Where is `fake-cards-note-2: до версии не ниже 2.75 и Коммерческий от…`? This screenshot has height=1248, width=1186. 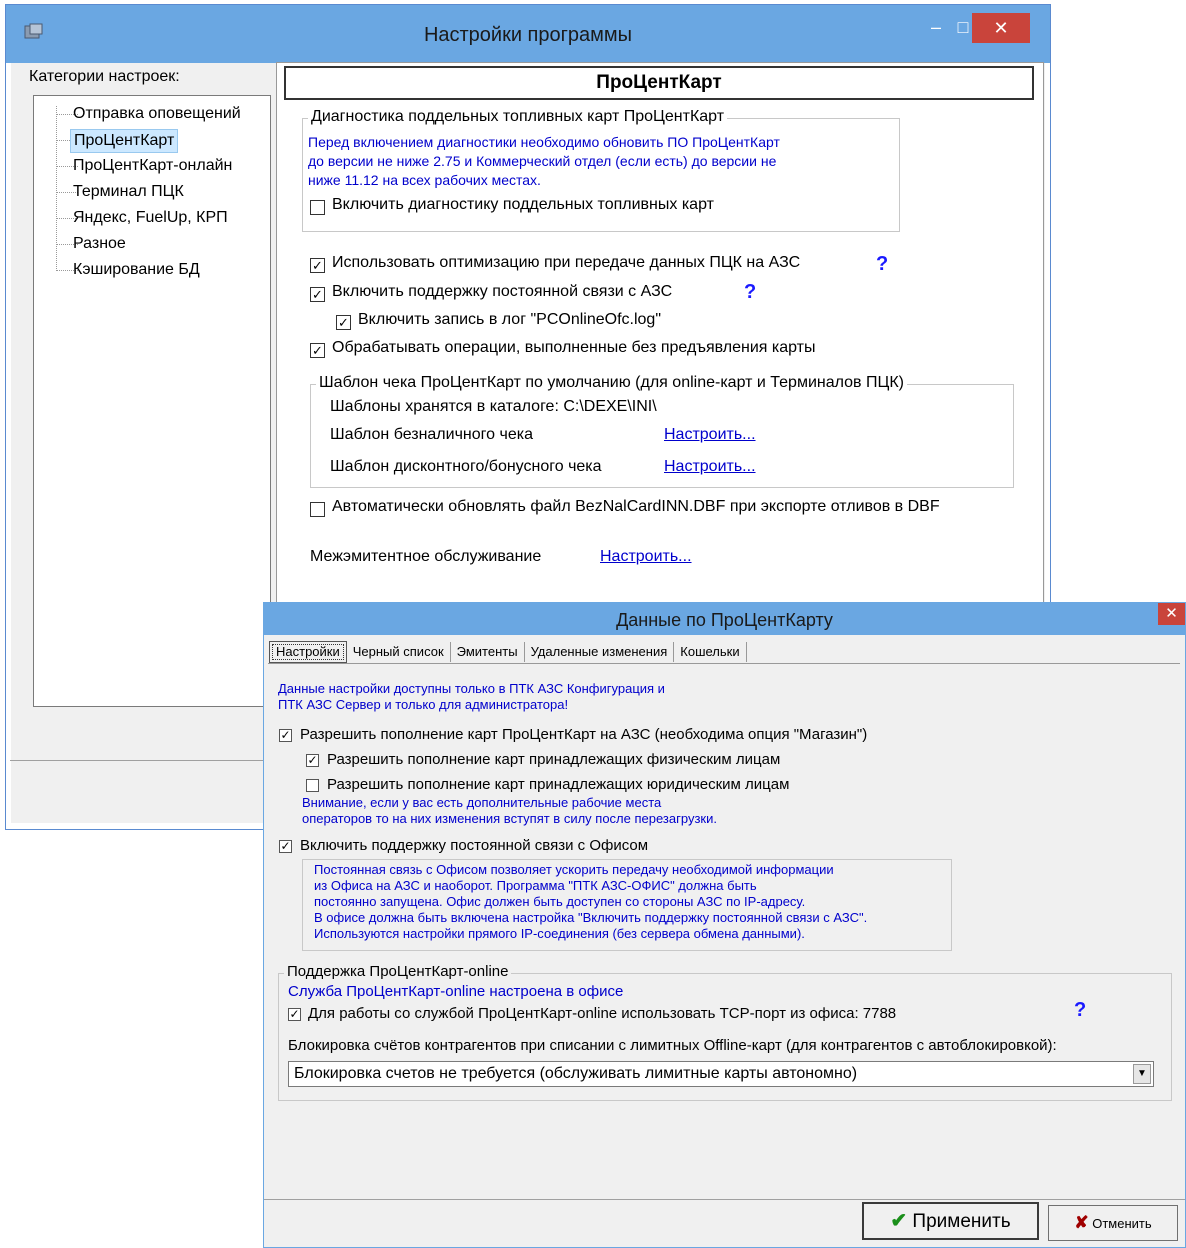
fake-cards-note-2: до версии не ниже 2.75 и Коммерческий от… is located at coordinates (542, 161).